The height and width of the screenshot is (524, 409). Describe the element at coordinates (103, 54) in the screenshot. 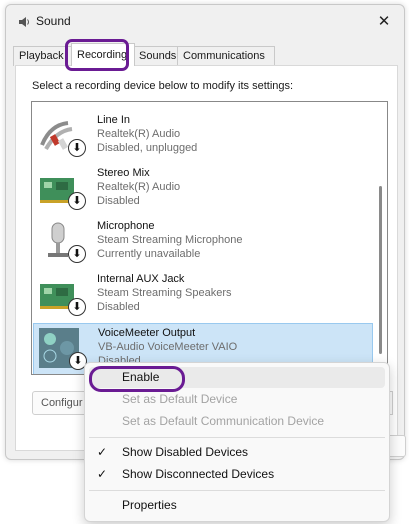

I see `tab-recording: Recording` at that location.